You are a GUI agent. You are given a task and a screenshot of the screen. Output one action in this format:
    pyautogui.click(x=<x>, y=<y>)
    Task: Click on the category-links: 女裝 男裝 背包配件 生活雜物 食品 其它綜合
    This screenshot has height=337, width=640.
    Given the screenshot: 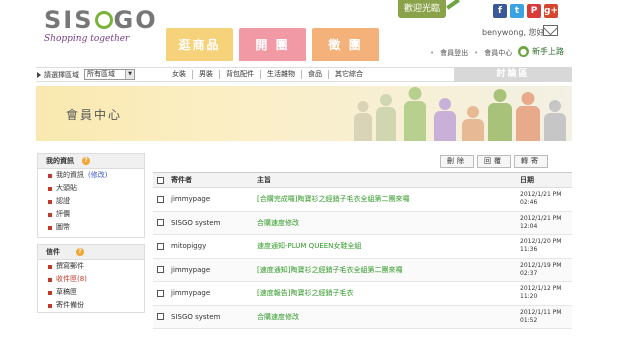 What is the action you would take?
    pyautogui.click(x=267, y=74)
    